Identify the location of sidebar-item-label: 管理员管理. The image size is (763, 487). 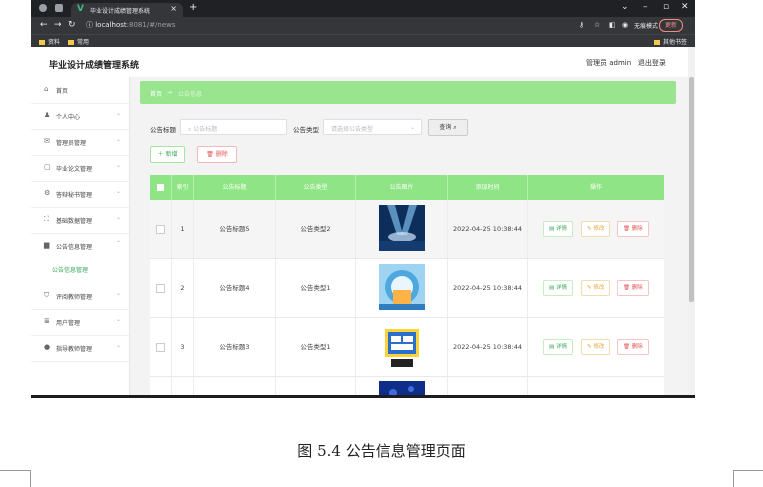
(71, 143).